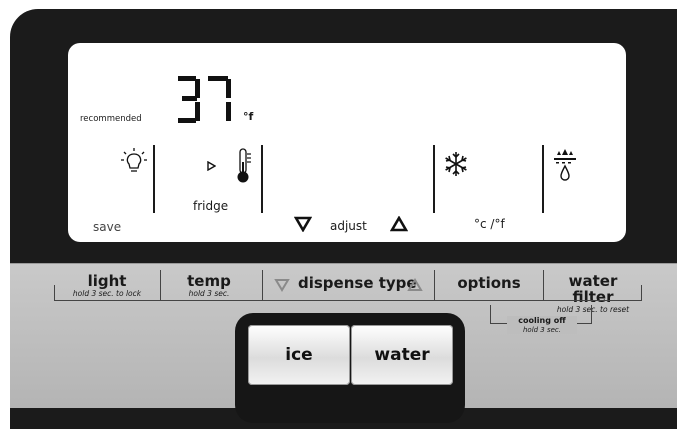 The height and width of the screenshot is (429, 677). I want to click on fridge-indicator-arrow-icon, so click(211, 166).